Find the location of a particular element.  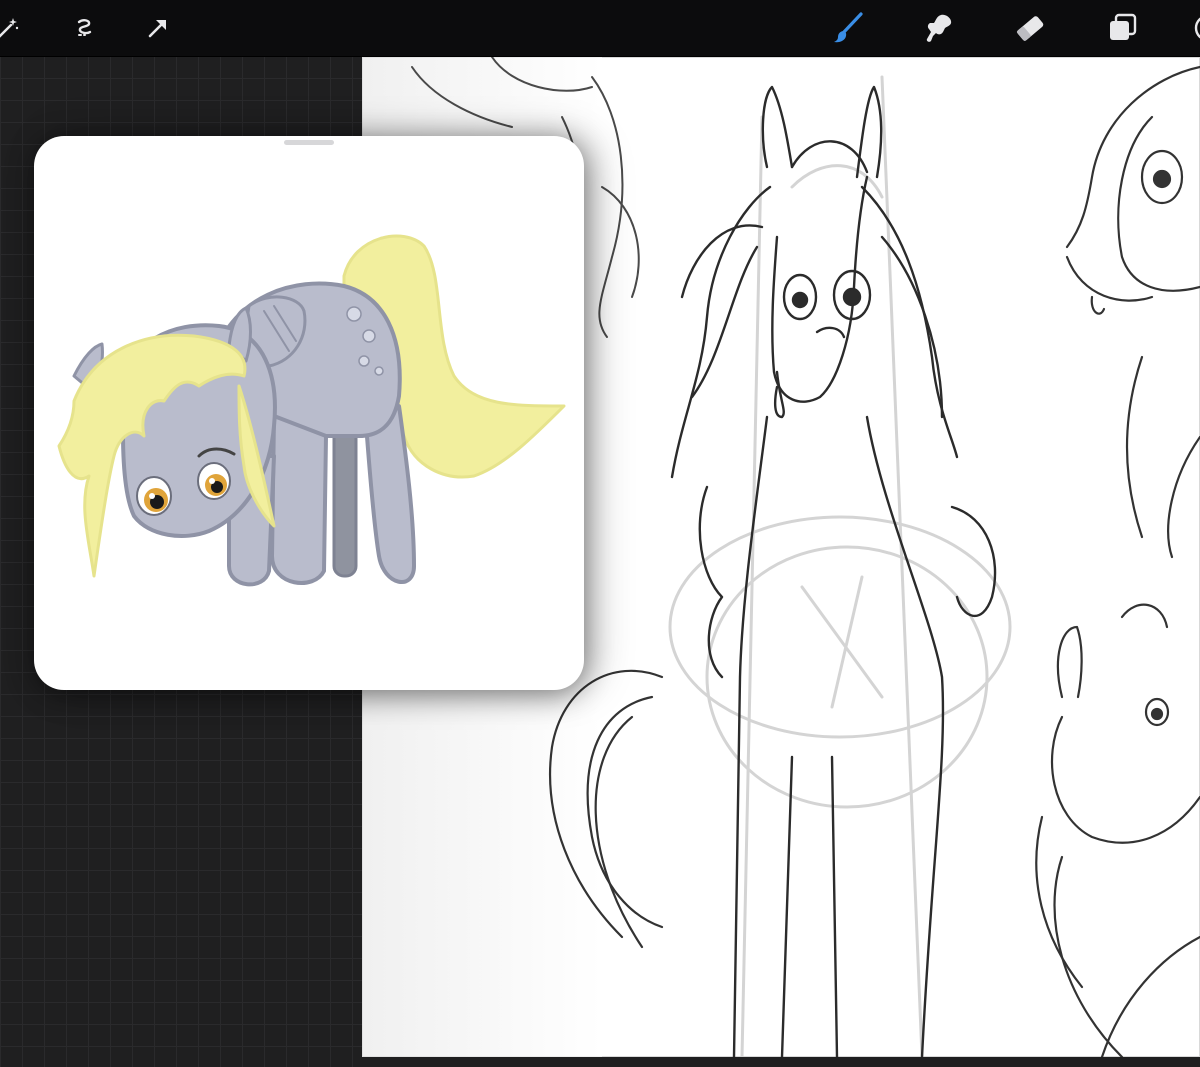

selection-icon is located at coordinates (84, 28).